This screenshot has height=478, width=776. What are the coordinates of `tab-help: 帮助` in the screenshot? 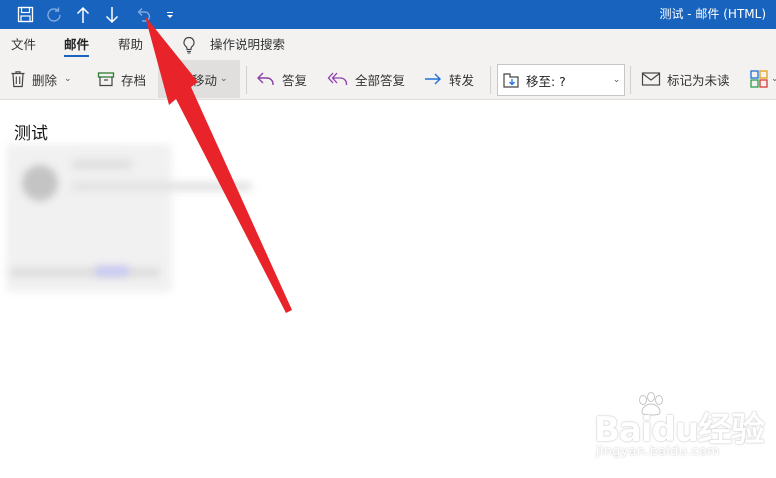 It's located at (130, 44).